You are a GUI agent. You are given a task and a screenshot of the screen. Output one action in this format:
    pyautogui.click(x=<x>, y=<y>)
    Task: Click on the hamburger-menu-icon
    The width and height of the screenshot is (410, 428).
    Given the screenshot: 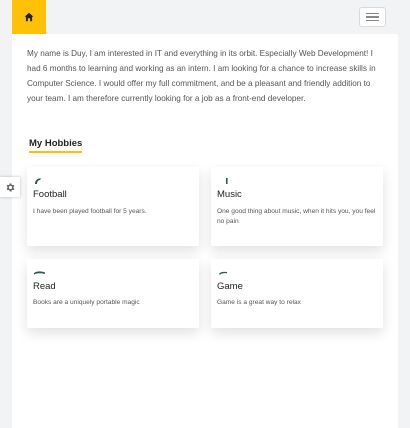 What is the action you would take?
    pyautogui.click(x=372, y=13)
    